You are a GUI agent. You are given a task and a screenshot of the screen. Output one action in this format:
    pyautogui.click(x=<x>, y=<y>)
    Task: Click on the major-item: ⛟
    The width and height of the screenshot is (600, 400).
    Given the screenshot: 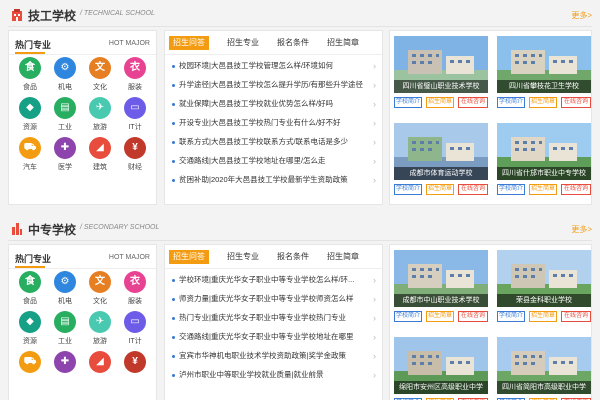 What is the action you would take?
    pyautogui.click(x=30, y=363)
    